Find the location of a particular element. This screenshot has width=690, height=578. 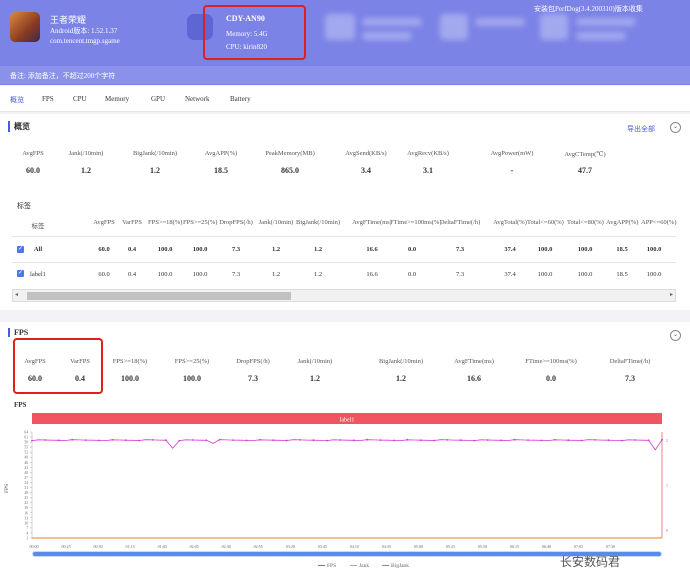

collapse-fps-icon: ⌄ is located at coordinates (675, 335).